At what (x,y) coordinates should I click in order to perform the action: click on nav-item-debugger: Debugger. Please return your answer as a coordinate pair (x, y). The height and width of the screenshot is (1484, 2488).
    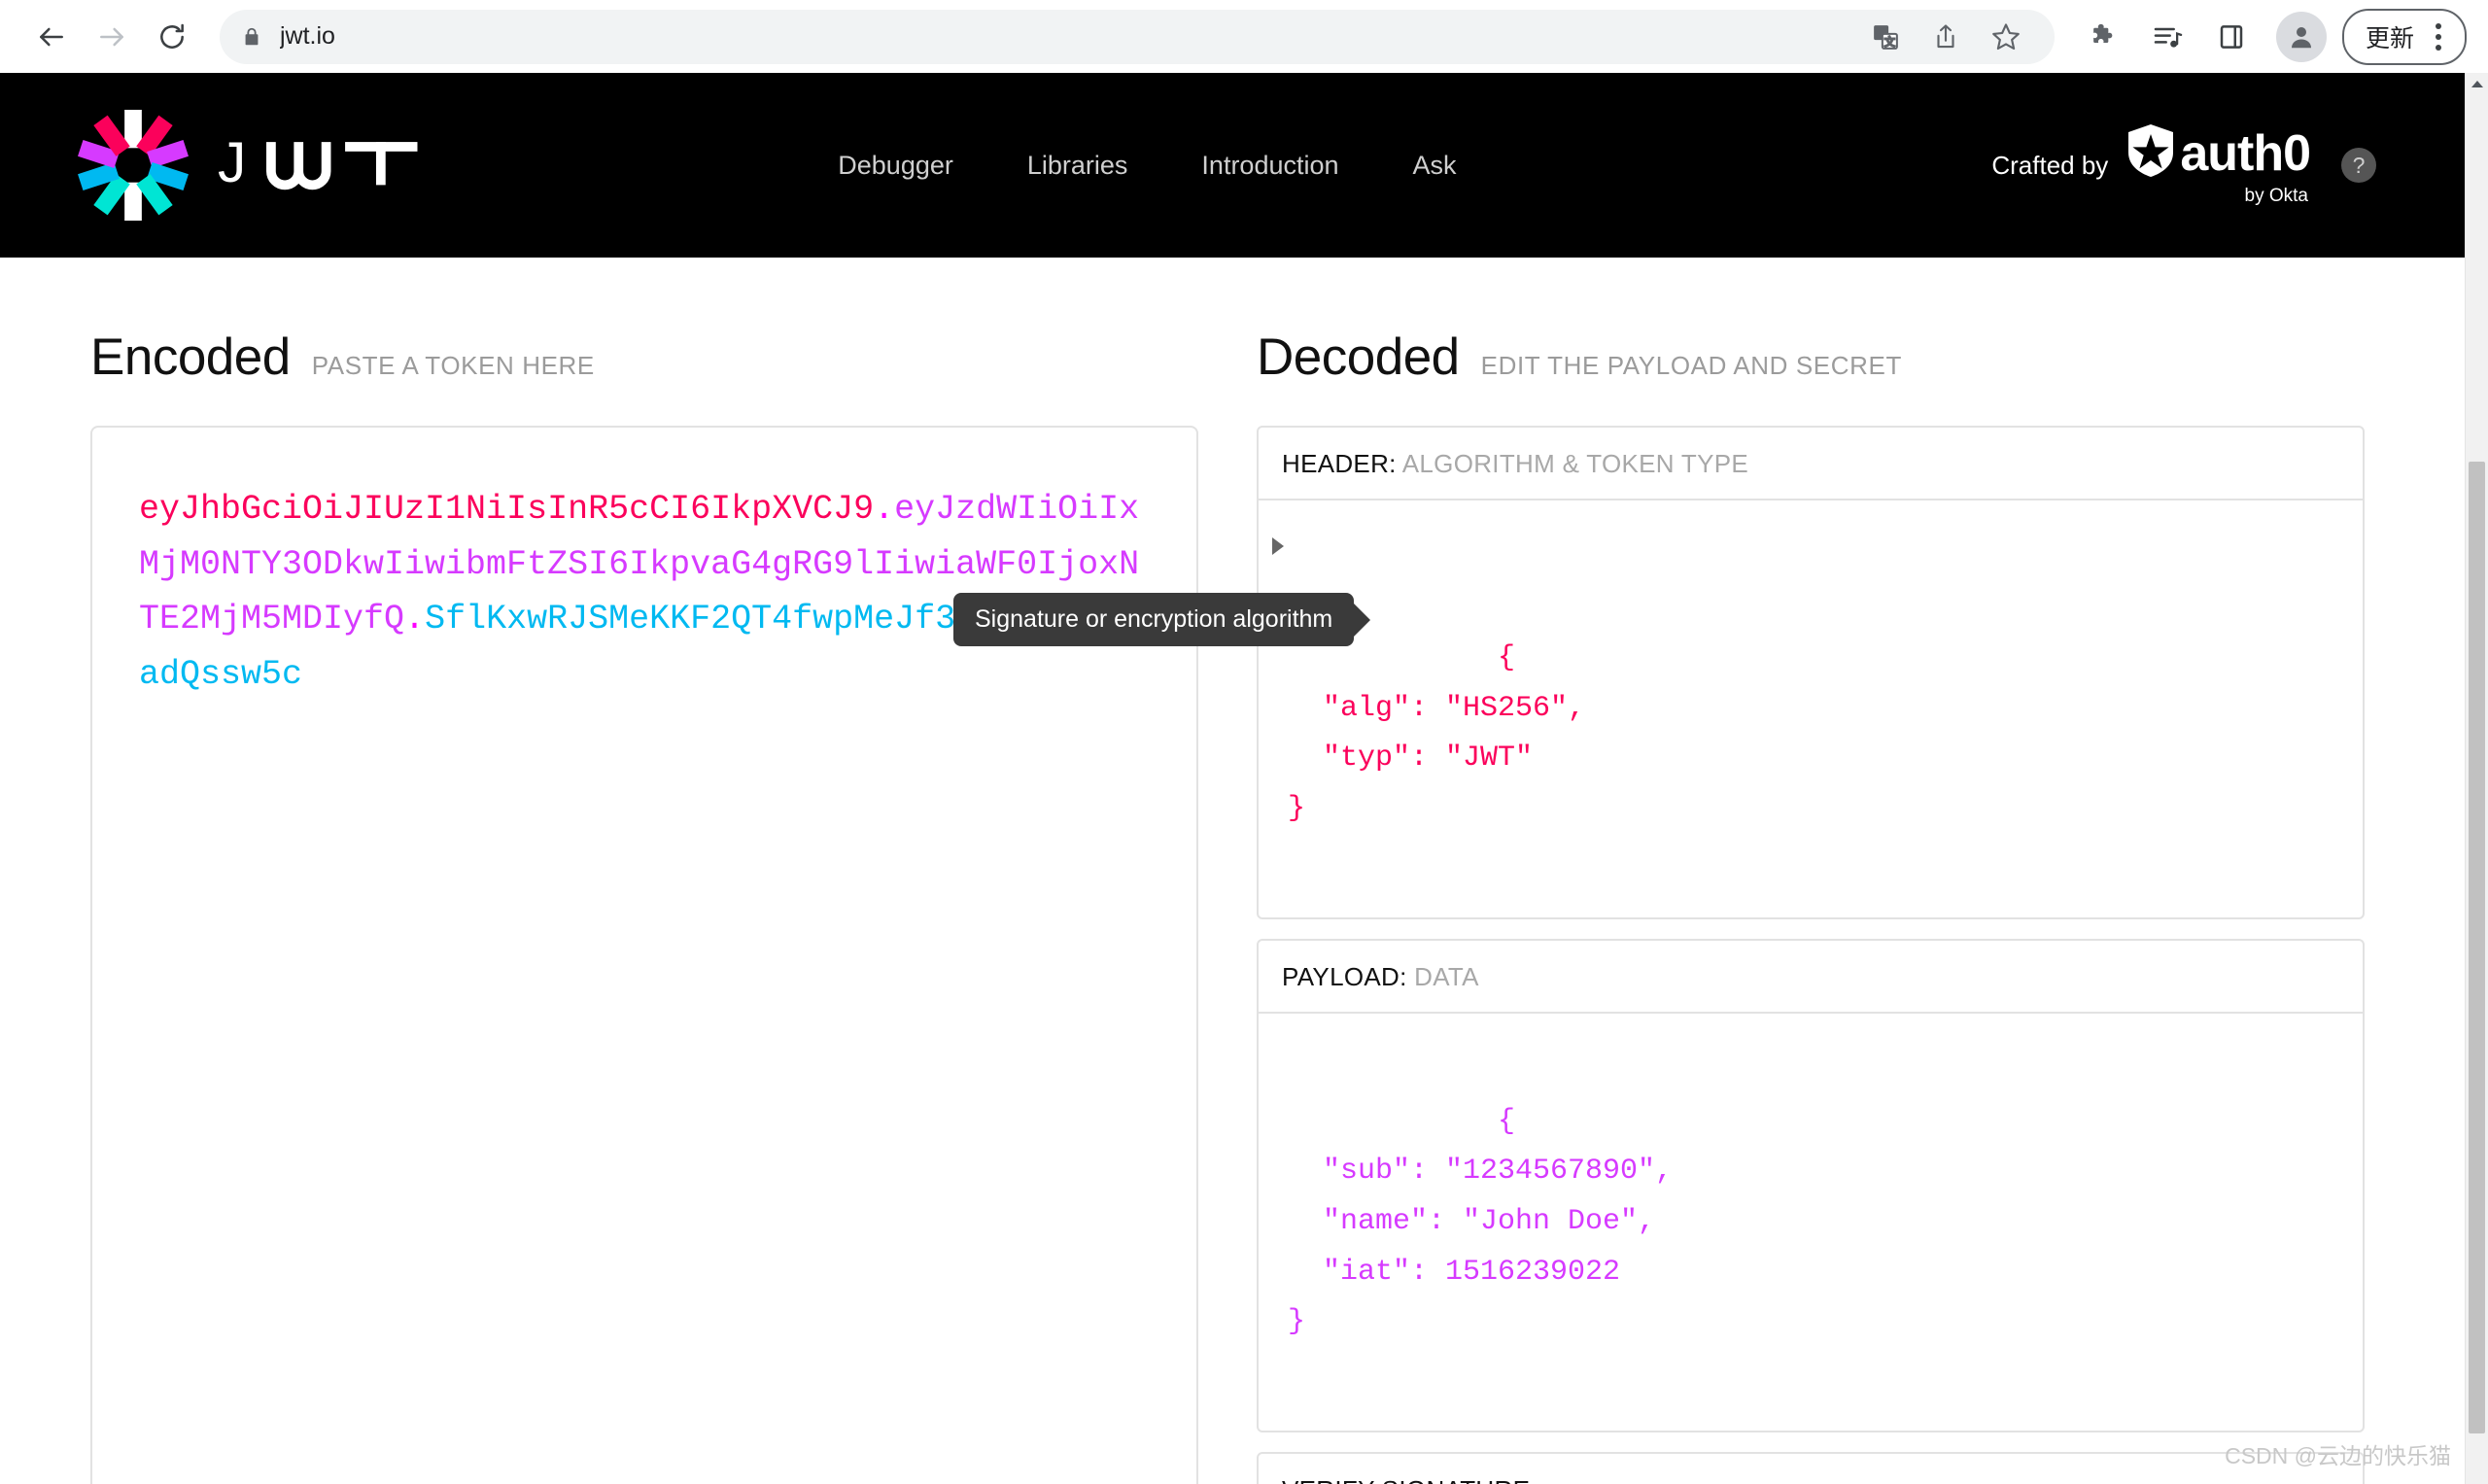
    Looking at the image, I should click on (895, 166).